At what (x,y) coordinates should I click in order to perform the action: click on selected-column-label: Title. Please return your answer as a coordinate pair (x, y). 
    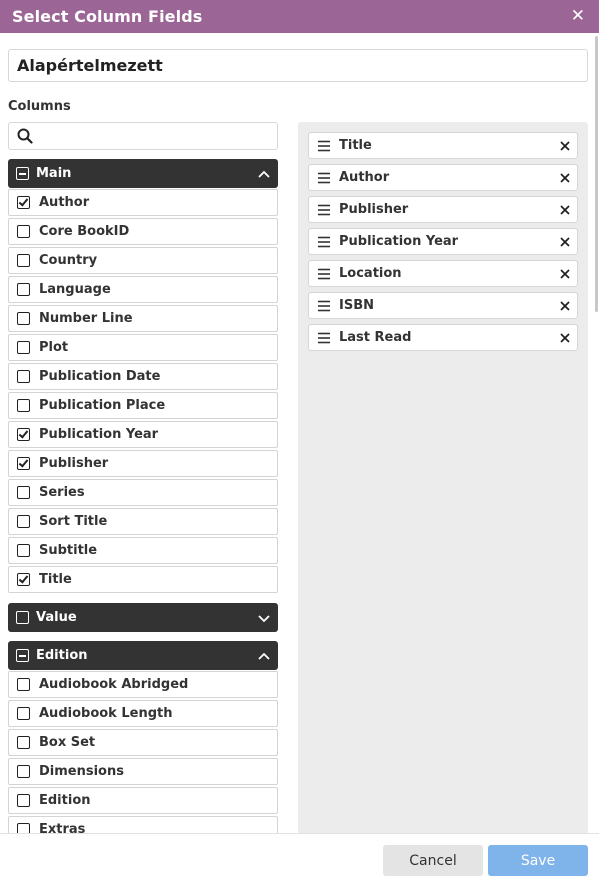
    Looking at the image, I should click on (355, 145).